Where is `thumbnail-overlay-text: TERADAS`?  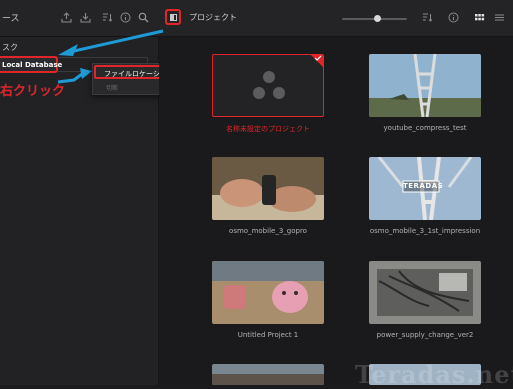
thumbnail-overlay-text: TERADAS is located at coordinates (423, 186).